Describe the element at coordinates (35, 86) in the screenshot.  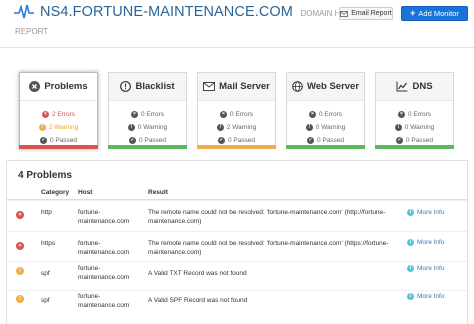
I see `close-circle-icon` at that location.